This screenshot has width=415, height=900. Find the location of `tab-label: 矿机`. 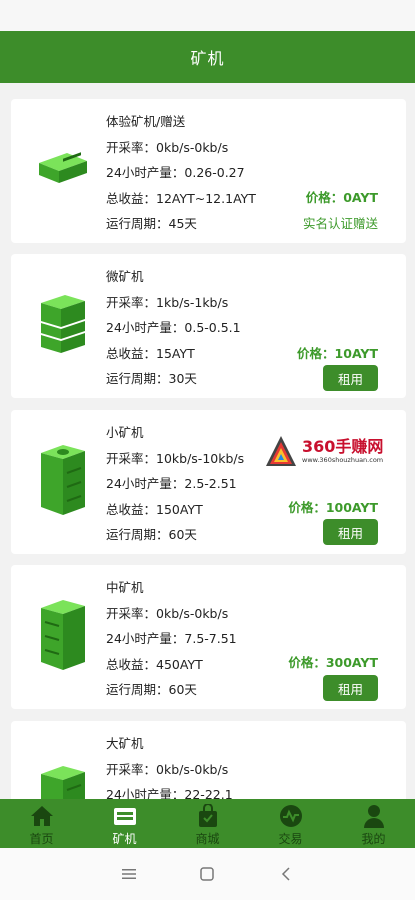

tab-label: 矿机 is located at coordinates (124, 839).